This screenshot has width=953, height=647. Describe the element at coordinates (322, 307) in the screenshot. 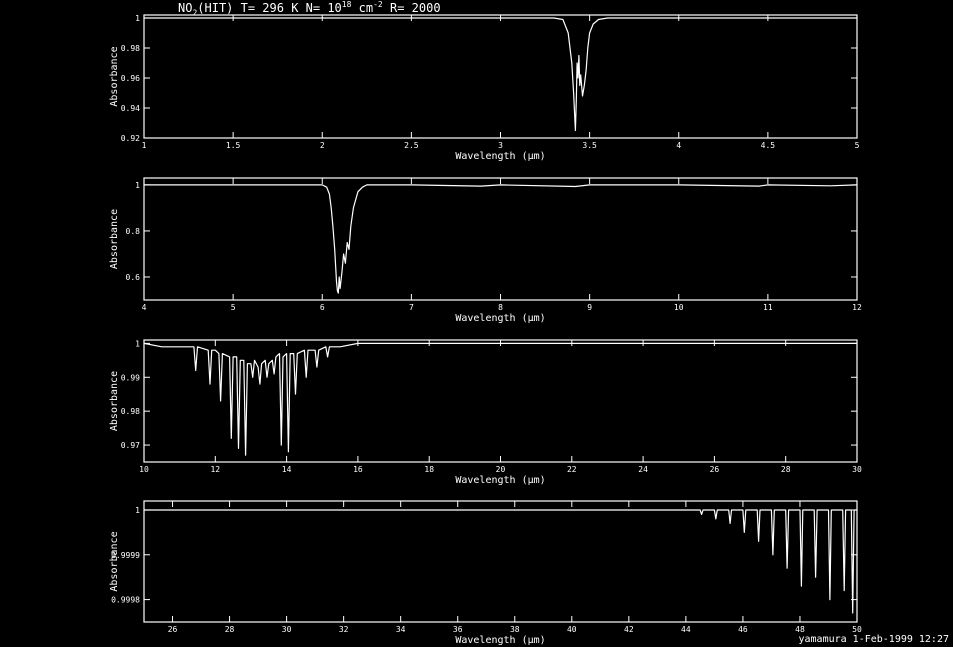

I see `x-tick-label: 6` at that location.